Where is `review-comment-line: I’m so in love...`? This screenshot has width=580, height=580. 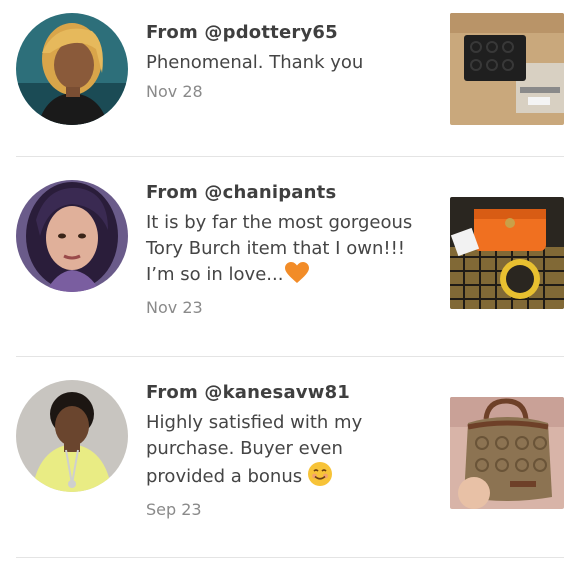
review-comment-line: I’m so in love... is located at coordinates (291, 277).